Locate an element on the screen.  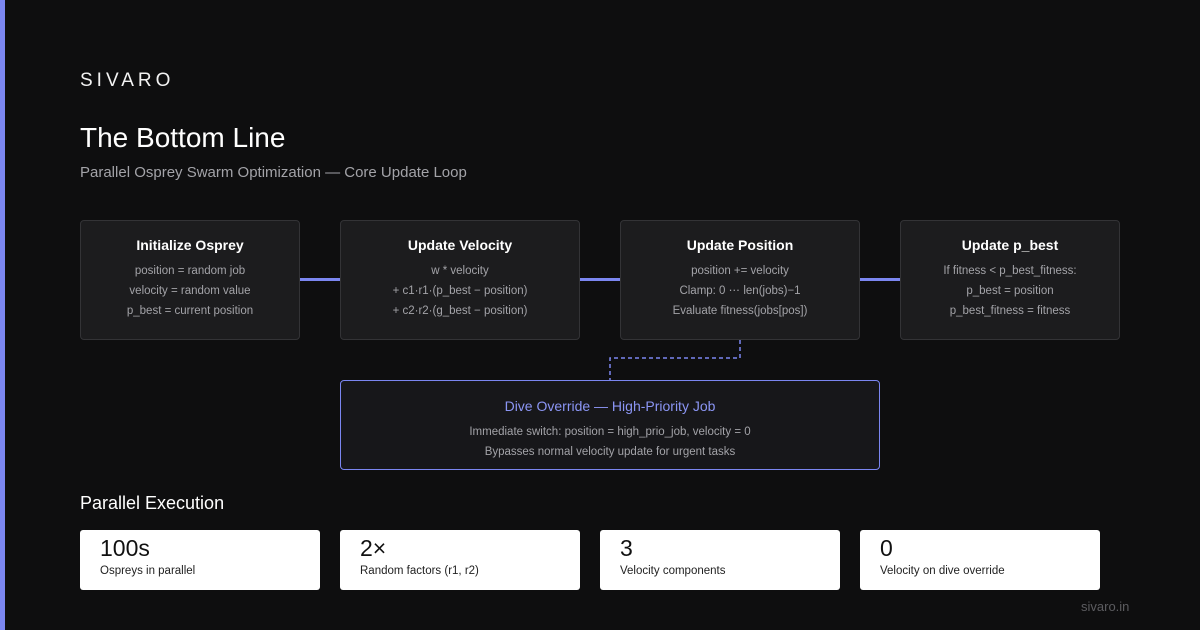
stat-card: 100s Ospreys in parallel is located at coordinates (200, 560).